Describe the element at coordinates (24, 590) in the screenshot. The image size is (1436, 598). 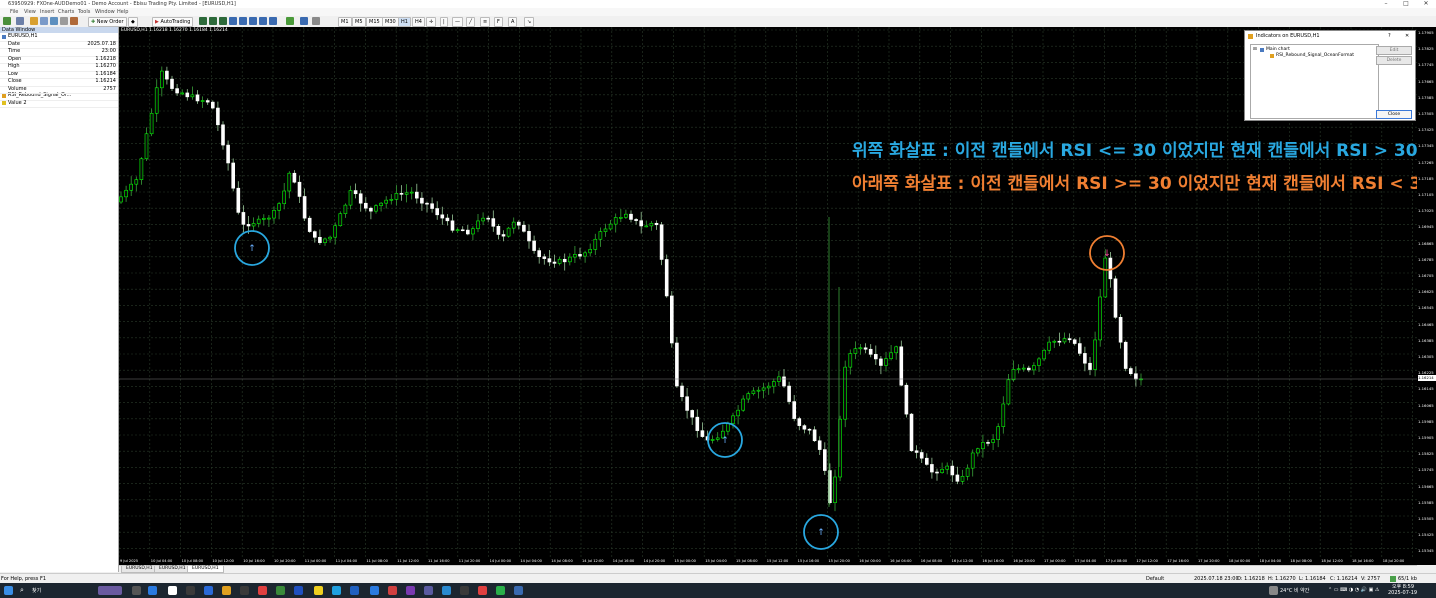
I see `search-icon: ⌕` at that location.